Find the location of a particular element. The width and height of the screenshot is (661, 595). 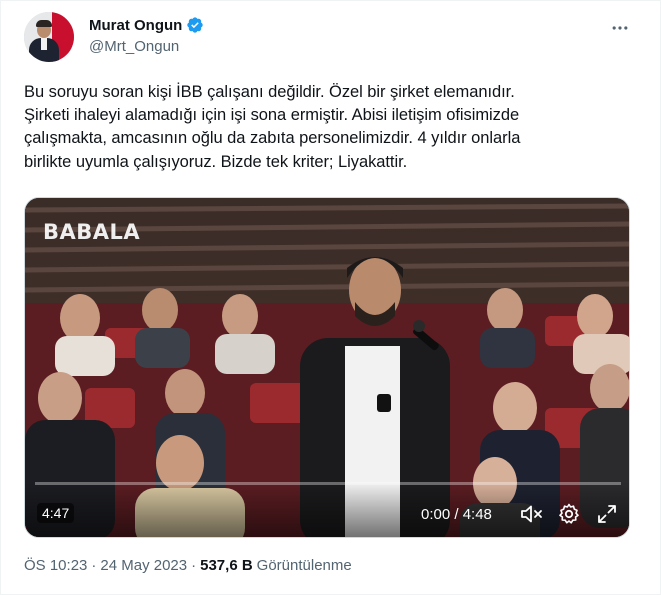

more-options-button is located at coordinates (620, 28).